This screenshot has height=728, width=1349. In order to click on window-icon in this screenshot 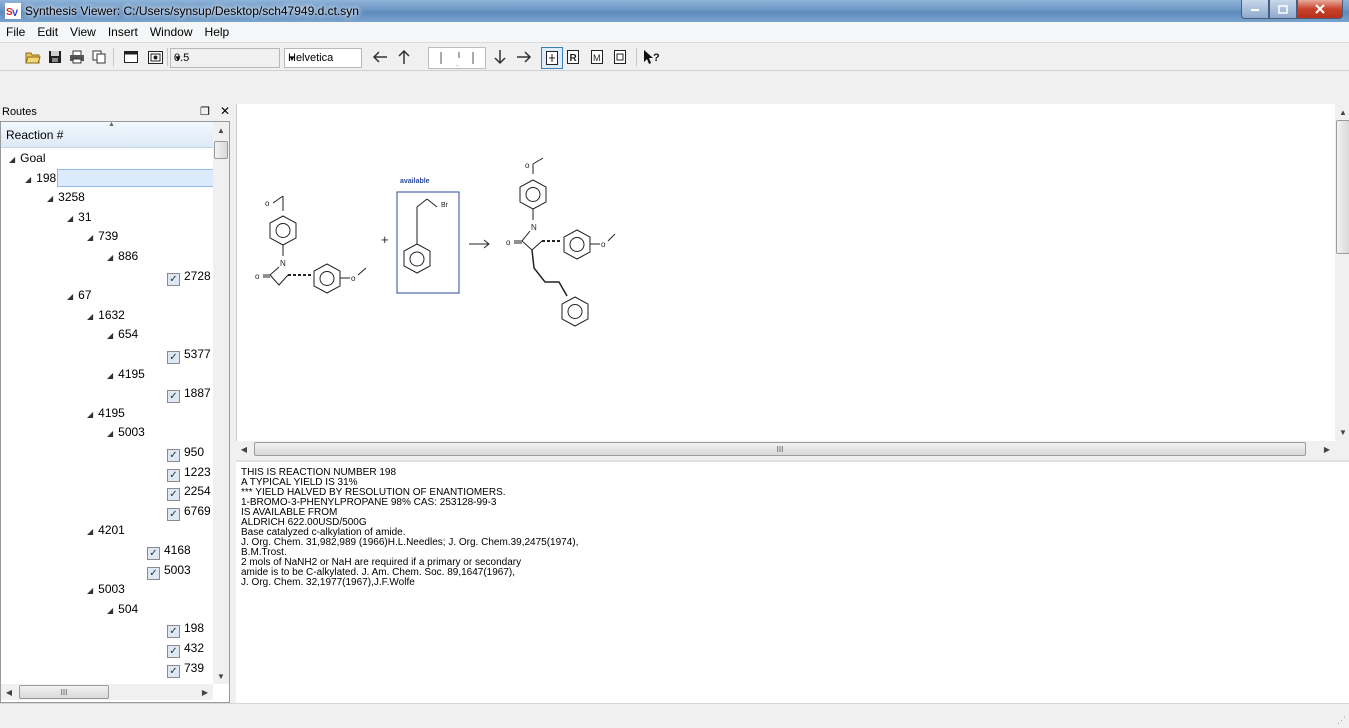, I will do `click(131, 57)`.